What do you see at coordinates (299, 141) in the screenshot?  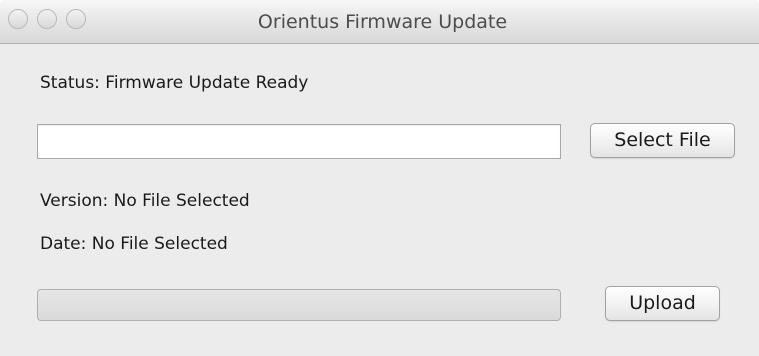 I see `file-path-field` at bounding box center [299, 141].